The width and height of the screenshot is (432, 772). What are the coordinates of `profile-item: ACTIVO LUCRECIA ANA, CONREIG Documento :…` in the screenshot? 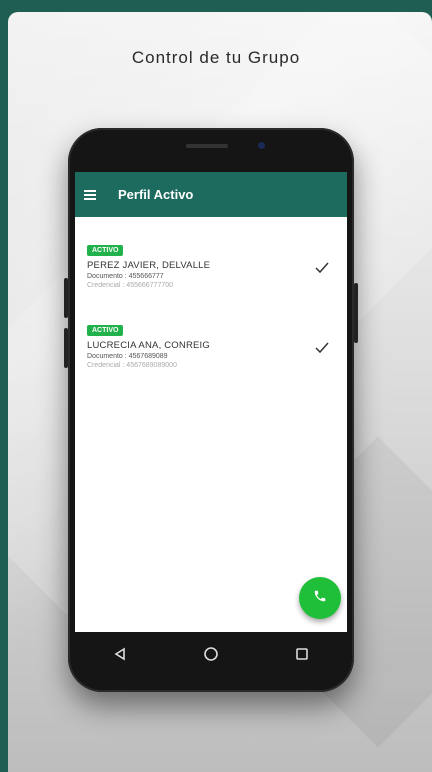 It's located at (211, 348).